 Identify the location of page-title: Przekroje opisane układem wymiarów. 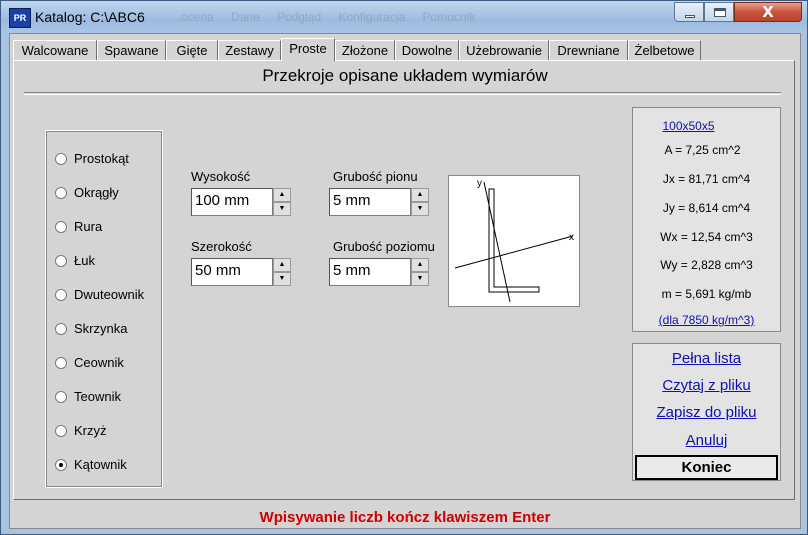
(405, 75).